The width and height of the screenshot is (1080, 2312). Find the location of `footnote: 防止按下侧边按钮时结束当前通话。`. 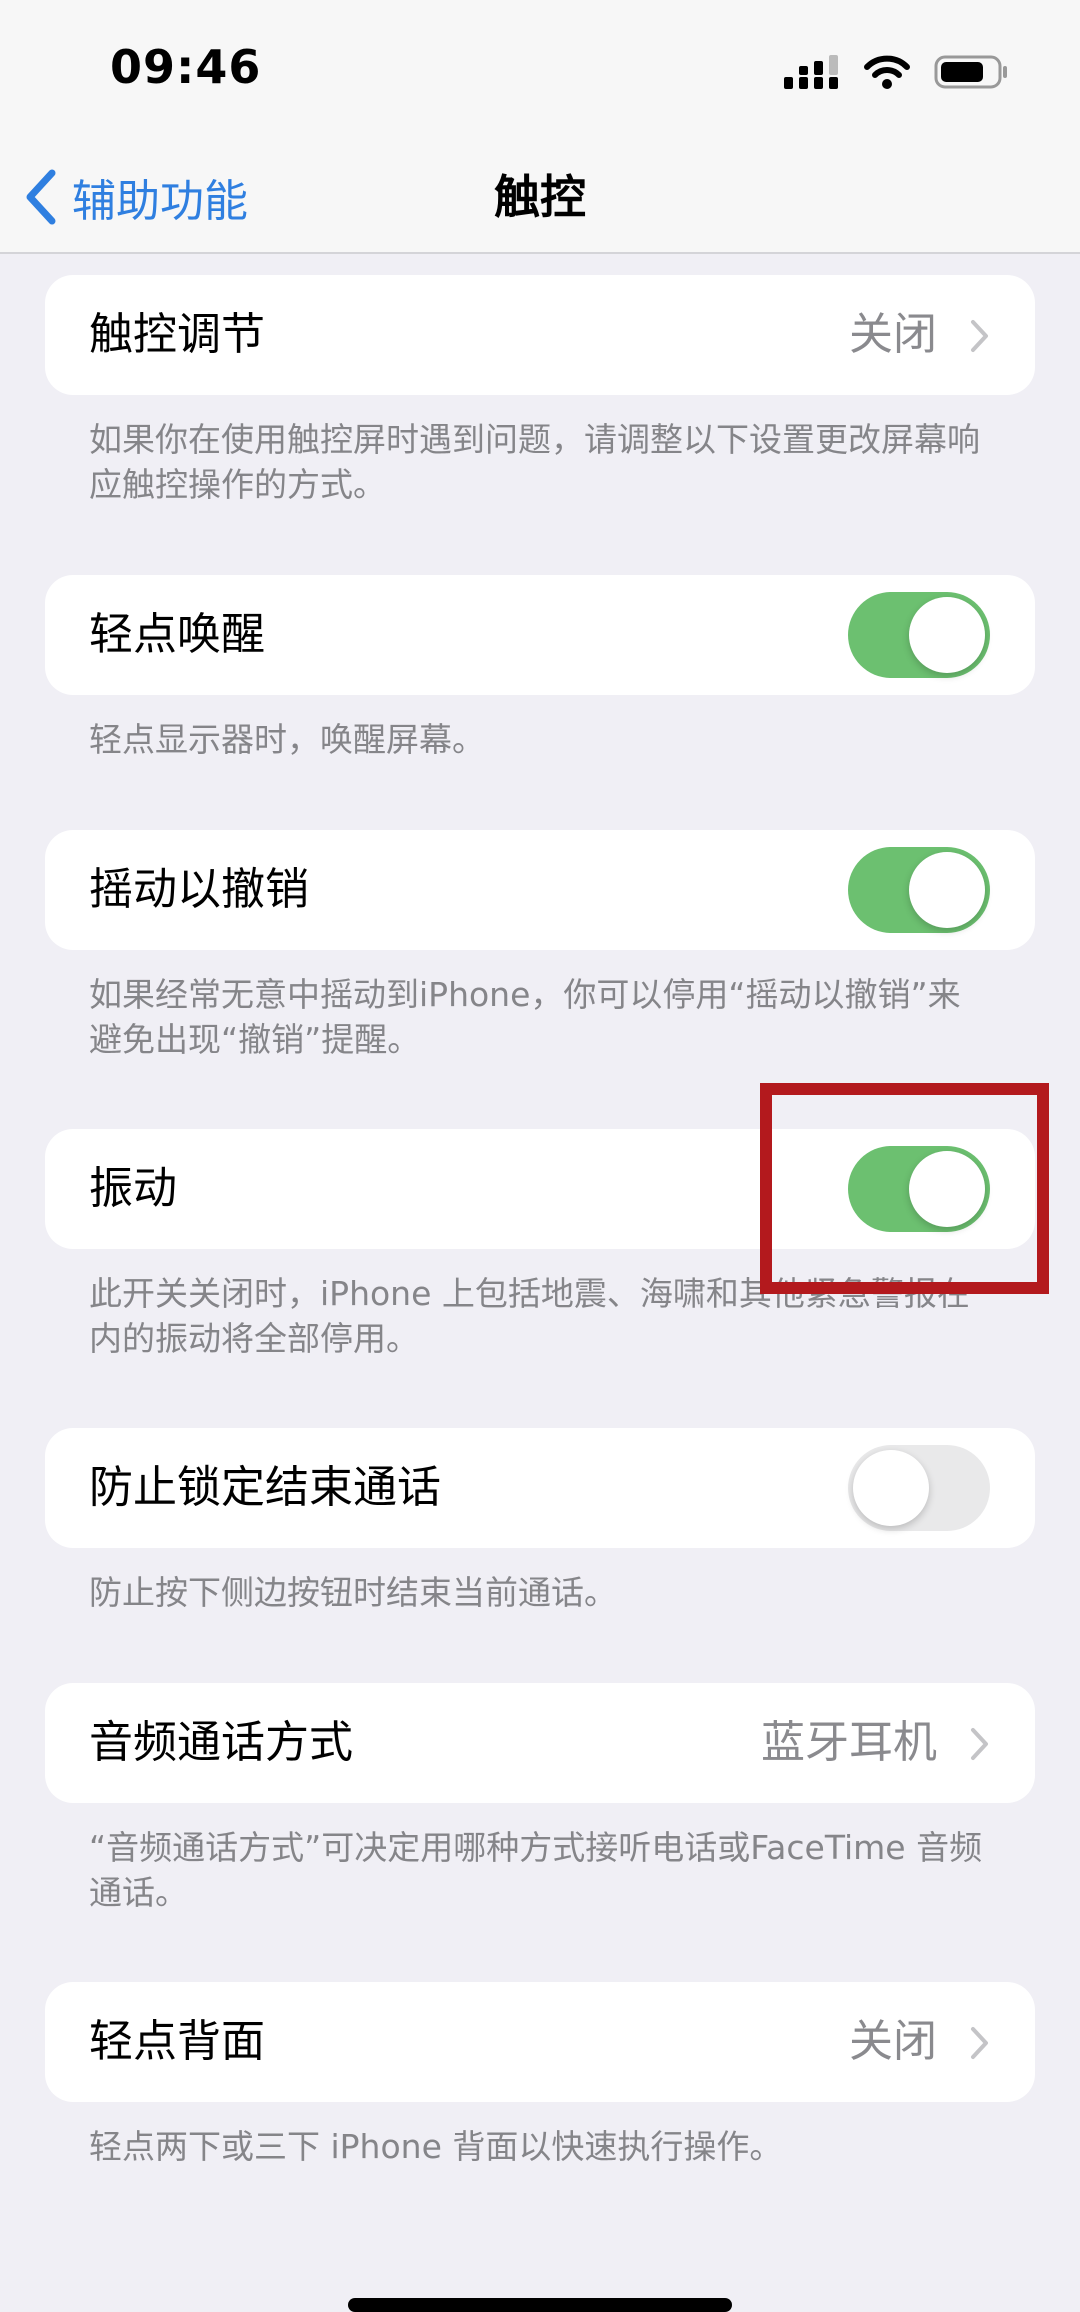

footnote: 防止按下侧边按钮时结束当前通话。 is located at coordinates (353, 1592).